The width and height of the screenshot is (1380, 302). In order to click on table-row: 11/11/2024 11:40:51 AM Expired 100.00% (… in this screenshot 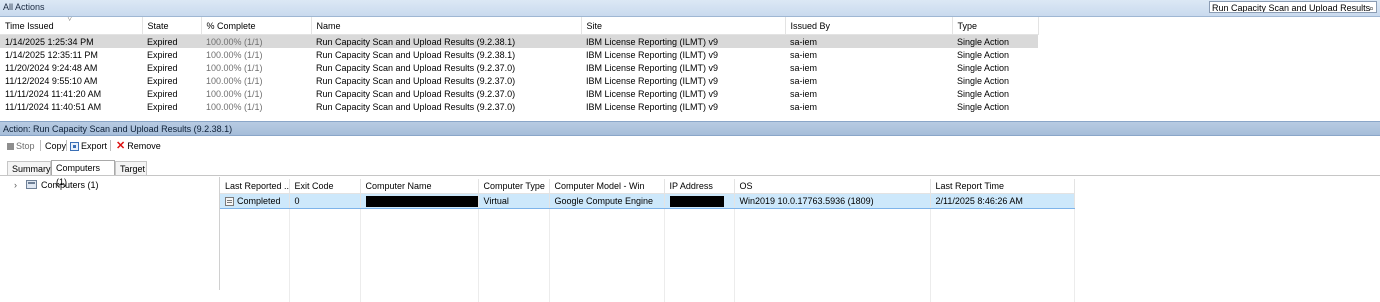, I will do `click(519, 106)`.